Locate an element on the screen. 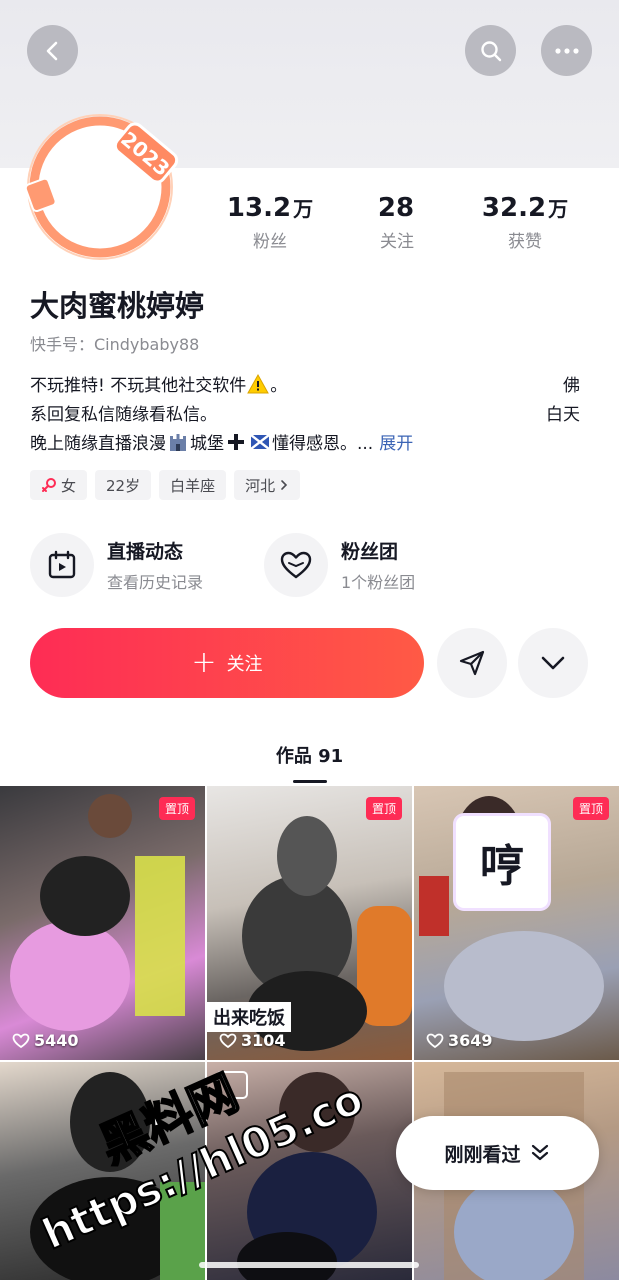 Image resolution: width=619 pixels, height=1280 pixels. more-button is located at coordinates (566, 50).